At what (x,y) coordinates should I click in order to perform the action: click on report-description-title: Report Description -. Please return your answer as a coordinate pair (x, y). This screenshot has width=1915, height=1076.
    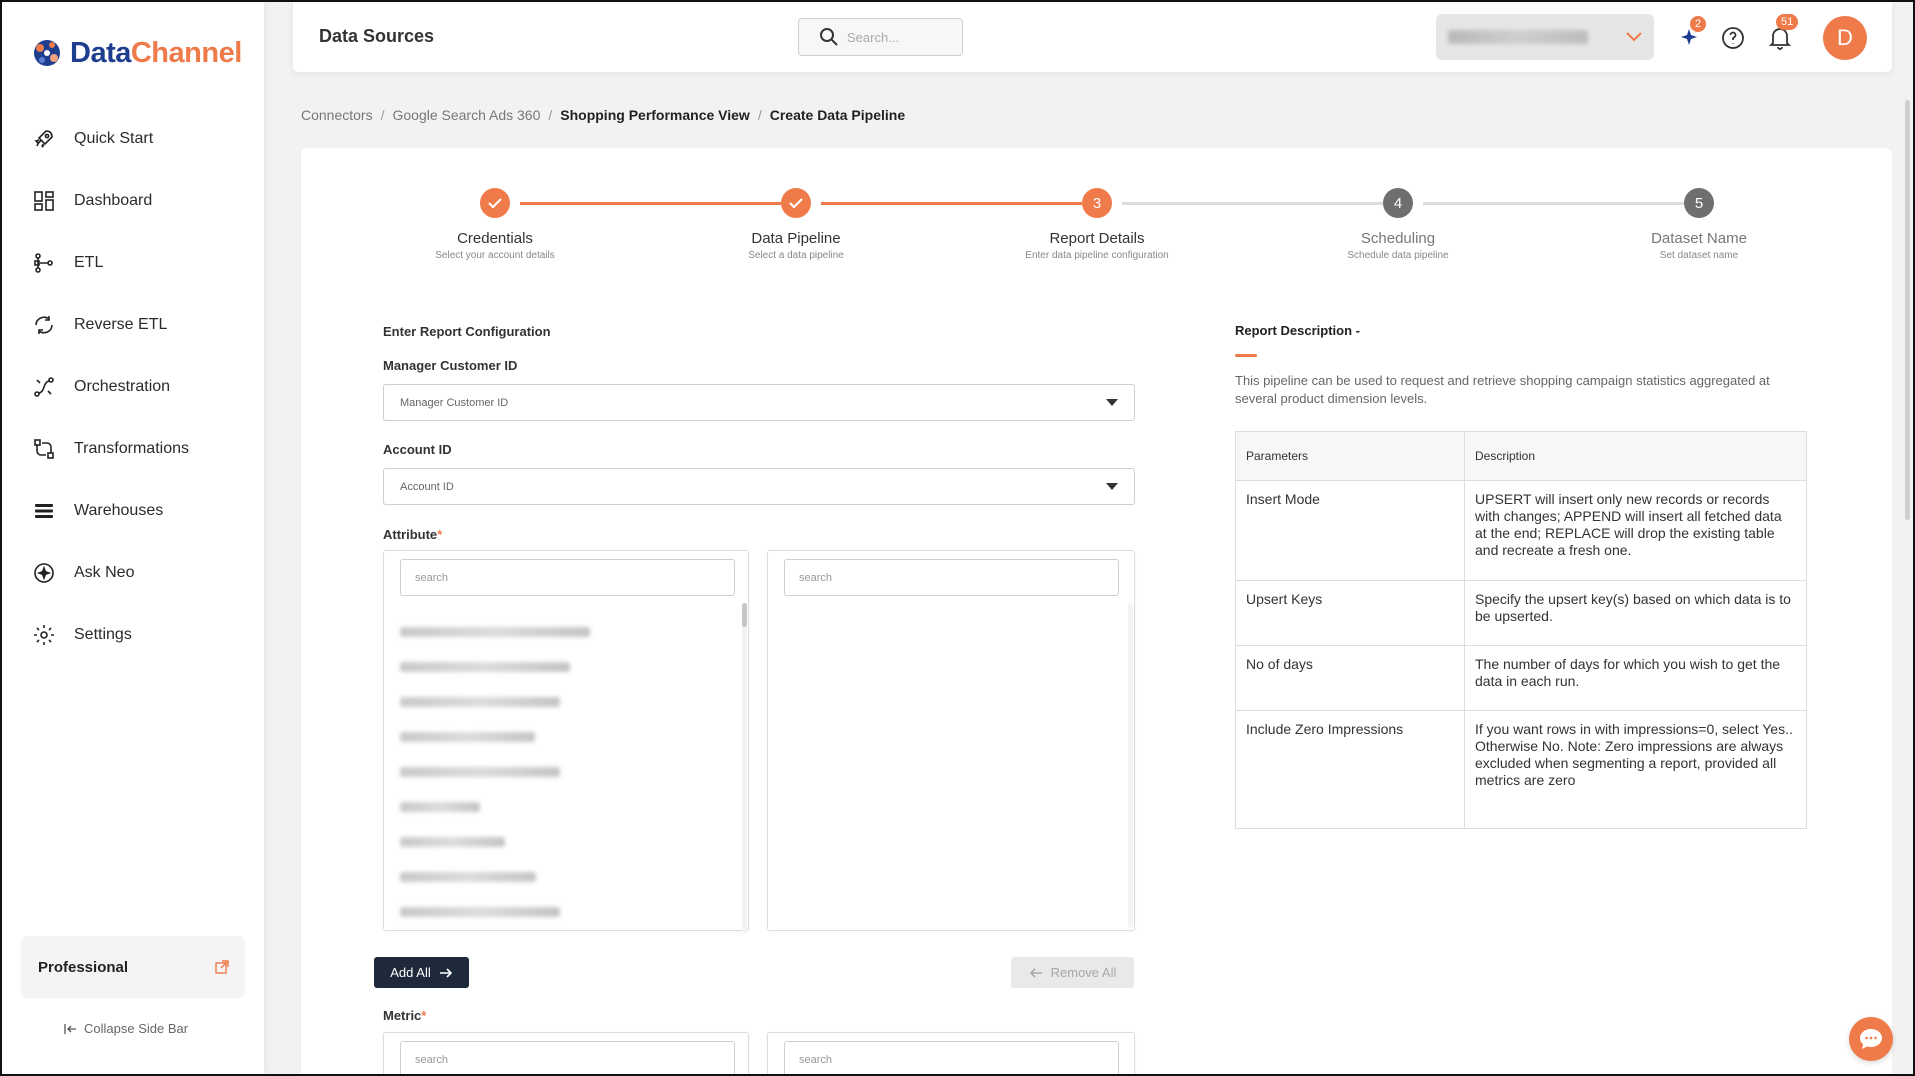
    Looking at the image, I should click on (1297, 330).